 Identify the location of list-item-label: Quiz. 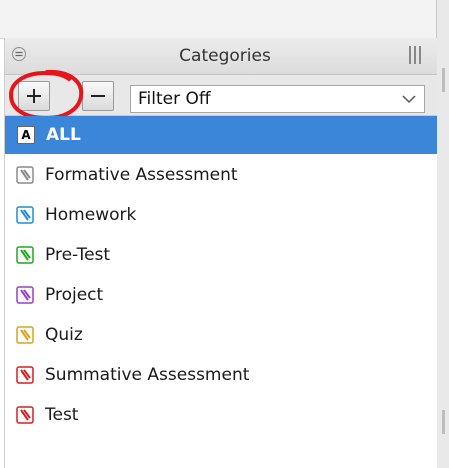
(64, 335).